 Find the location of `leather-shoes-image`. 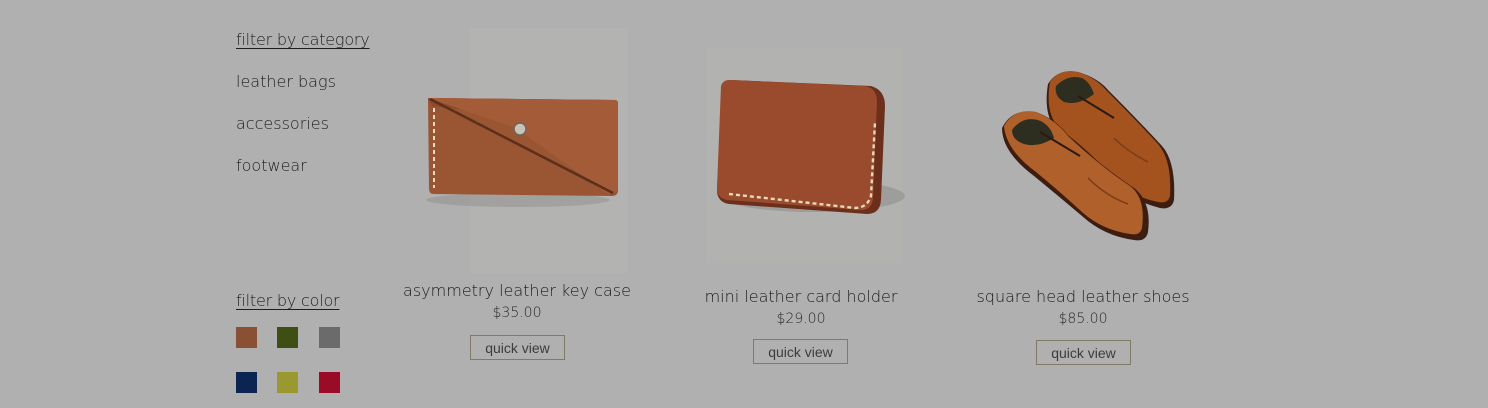

leather-shoes-image is located at coordinates (1088, 156).